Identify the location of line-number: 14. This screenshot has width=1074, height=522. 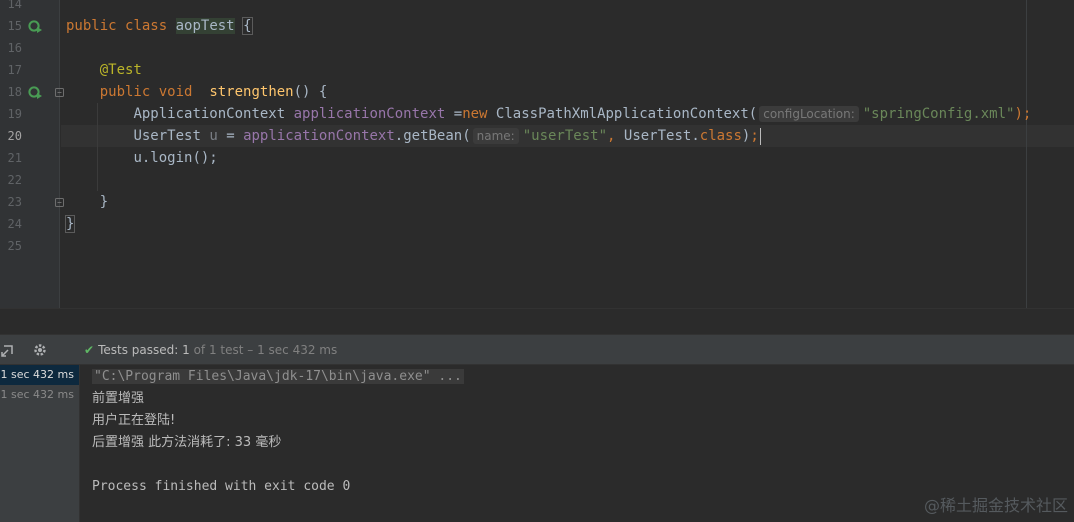
(14, 5).